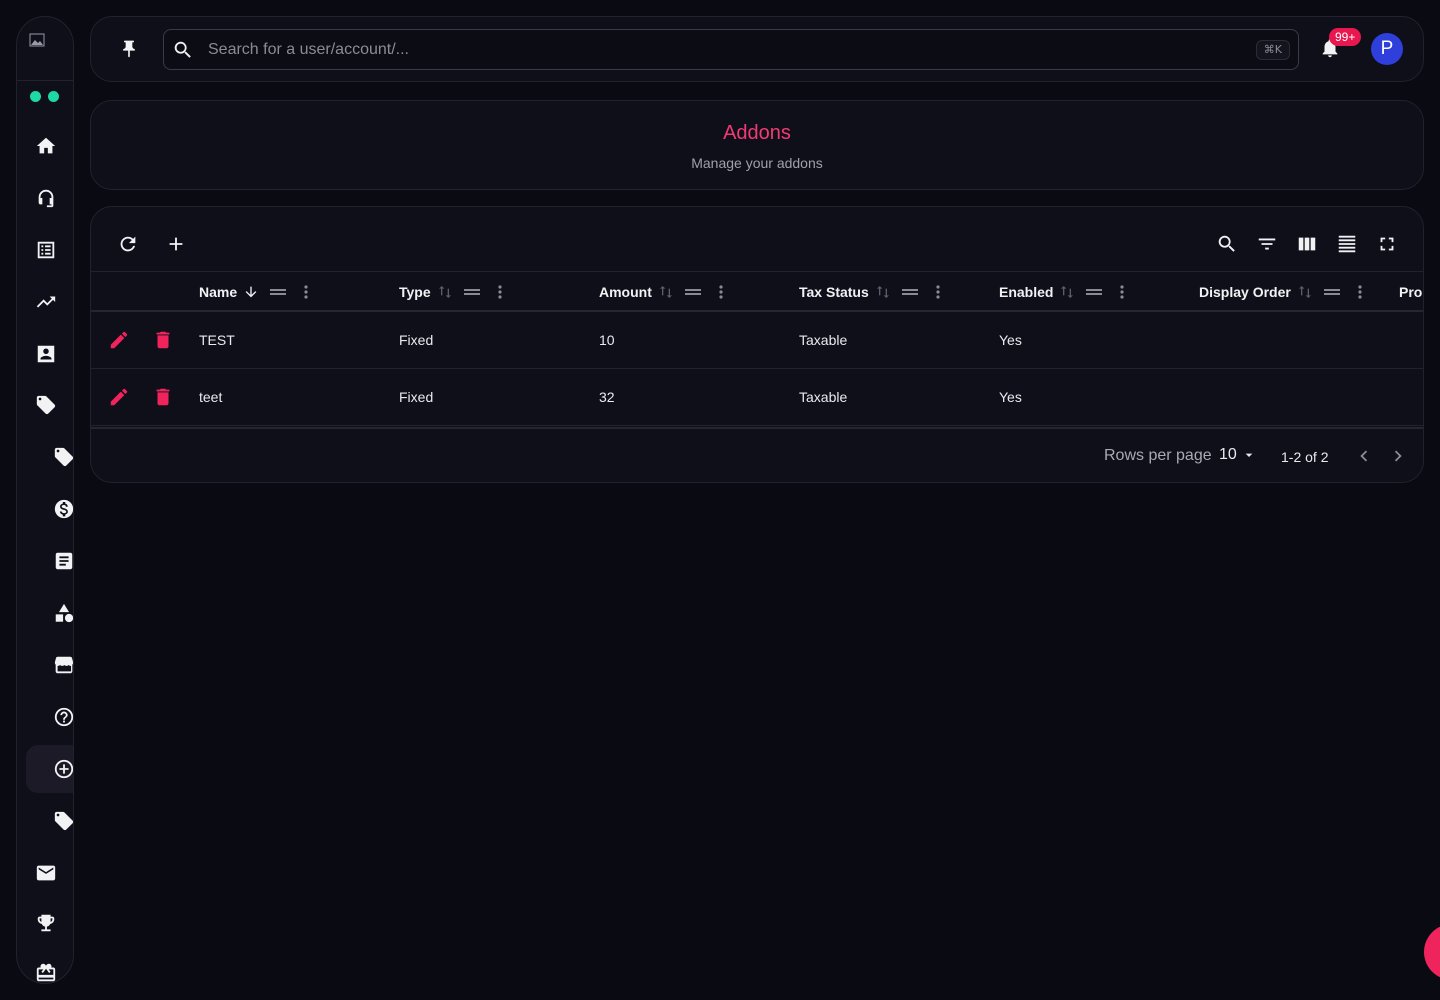 Image resolution: width=1440 pixels, height=1000 pixels. What do you see at coordinates (1345, 37) in the screenshot?
I see `notification-badge: 99+` at bounding box center [1345, 37].